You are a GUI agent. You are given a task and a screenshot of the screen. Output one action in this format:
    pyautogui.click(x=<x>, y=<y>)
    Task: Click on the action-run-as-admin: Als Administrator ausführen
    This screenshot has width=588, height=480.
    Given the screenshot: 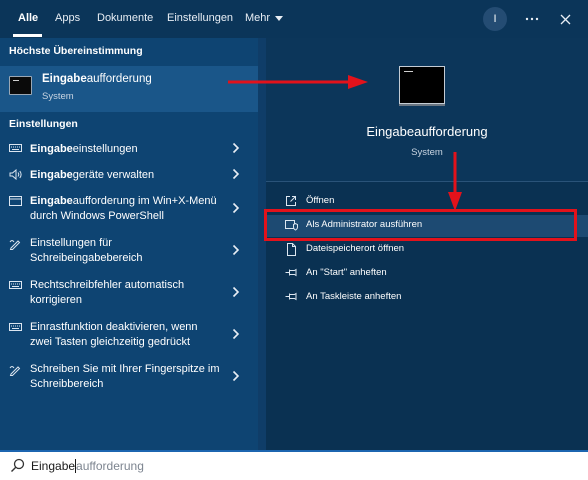 What is the action you would take?
    pyautogui.click(x=427, y=226)
    